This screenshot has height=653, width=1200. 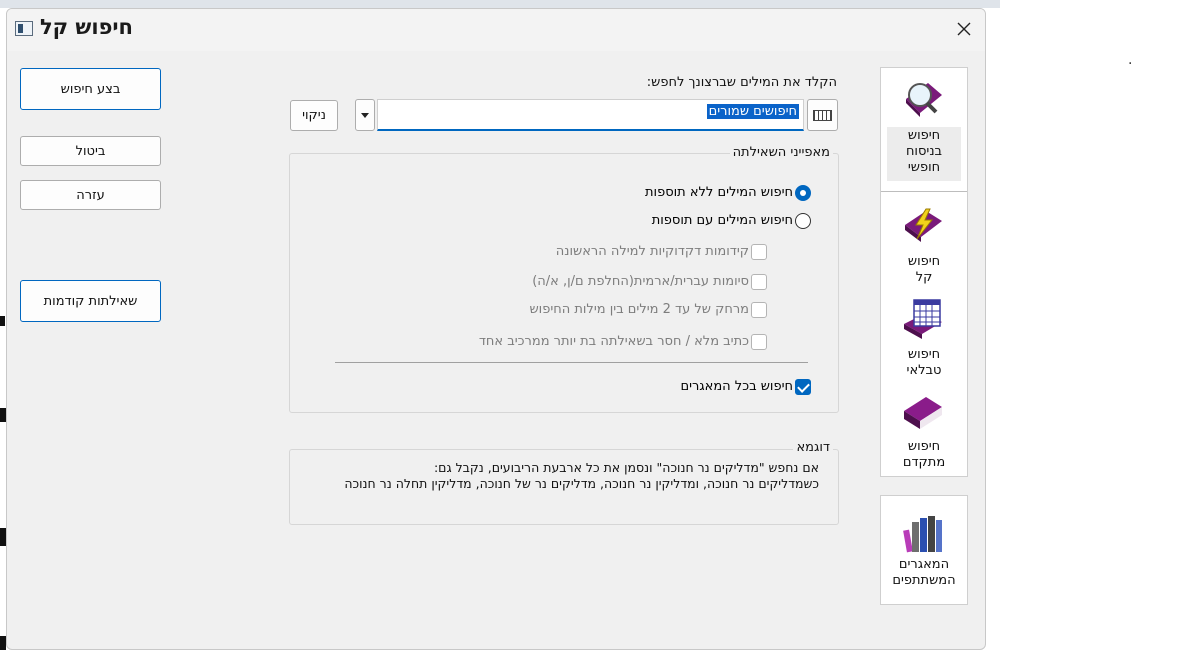 I want to click on search-history-dropdown, so click(x=365, y=115).